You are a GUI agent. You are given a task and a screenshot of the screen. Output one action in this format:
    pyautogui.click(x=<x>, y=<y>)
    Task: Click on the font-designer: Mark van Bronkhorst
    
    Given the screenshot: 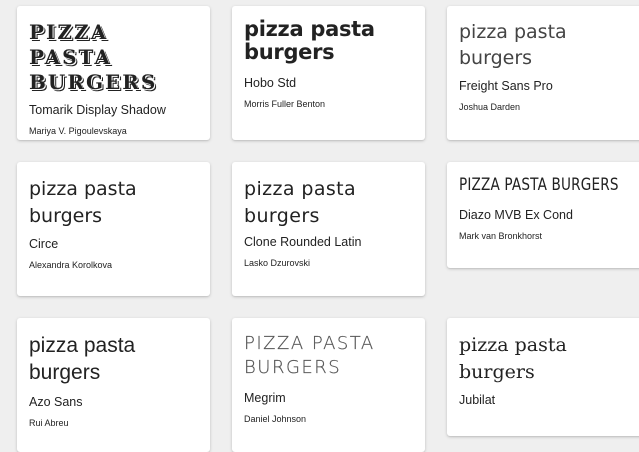 What is the action you would take?
    pyautogui.click(x=501, y=235)
    